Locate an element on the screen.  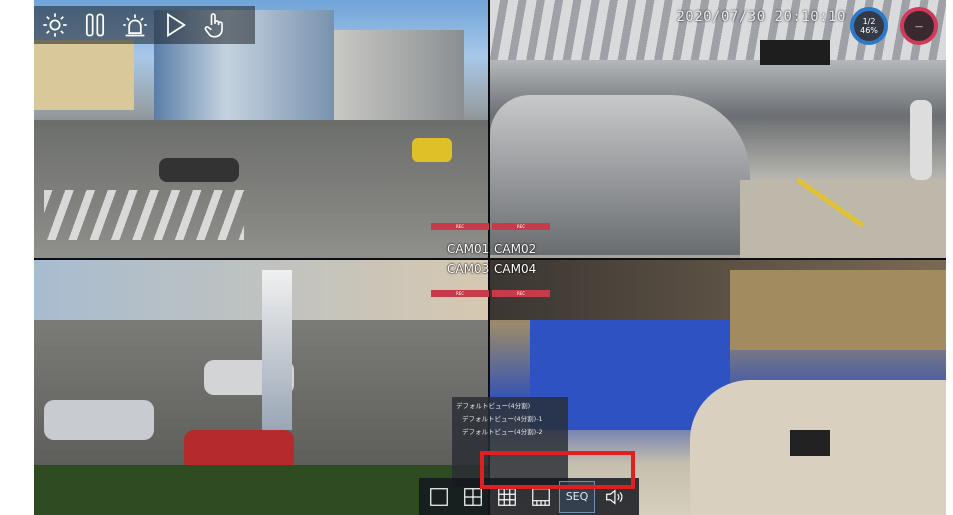
person is located at coordinates (921, 140).